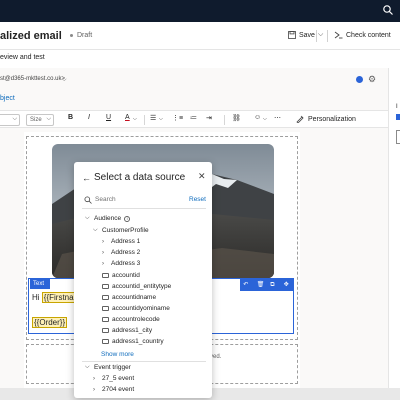 The height and width of the screenshot is (400, 400). I want to click on delete-icon: 🗑, so click(261, 285).